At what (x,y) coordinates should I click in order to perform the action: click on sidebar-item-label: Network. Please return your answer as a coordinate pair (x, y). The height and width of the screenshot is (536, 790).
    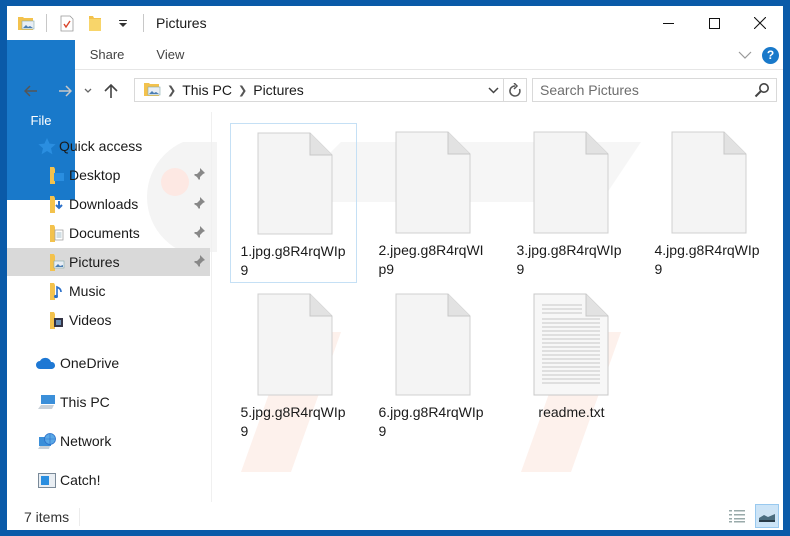
    Looking at the image, I should click on (86, 441).